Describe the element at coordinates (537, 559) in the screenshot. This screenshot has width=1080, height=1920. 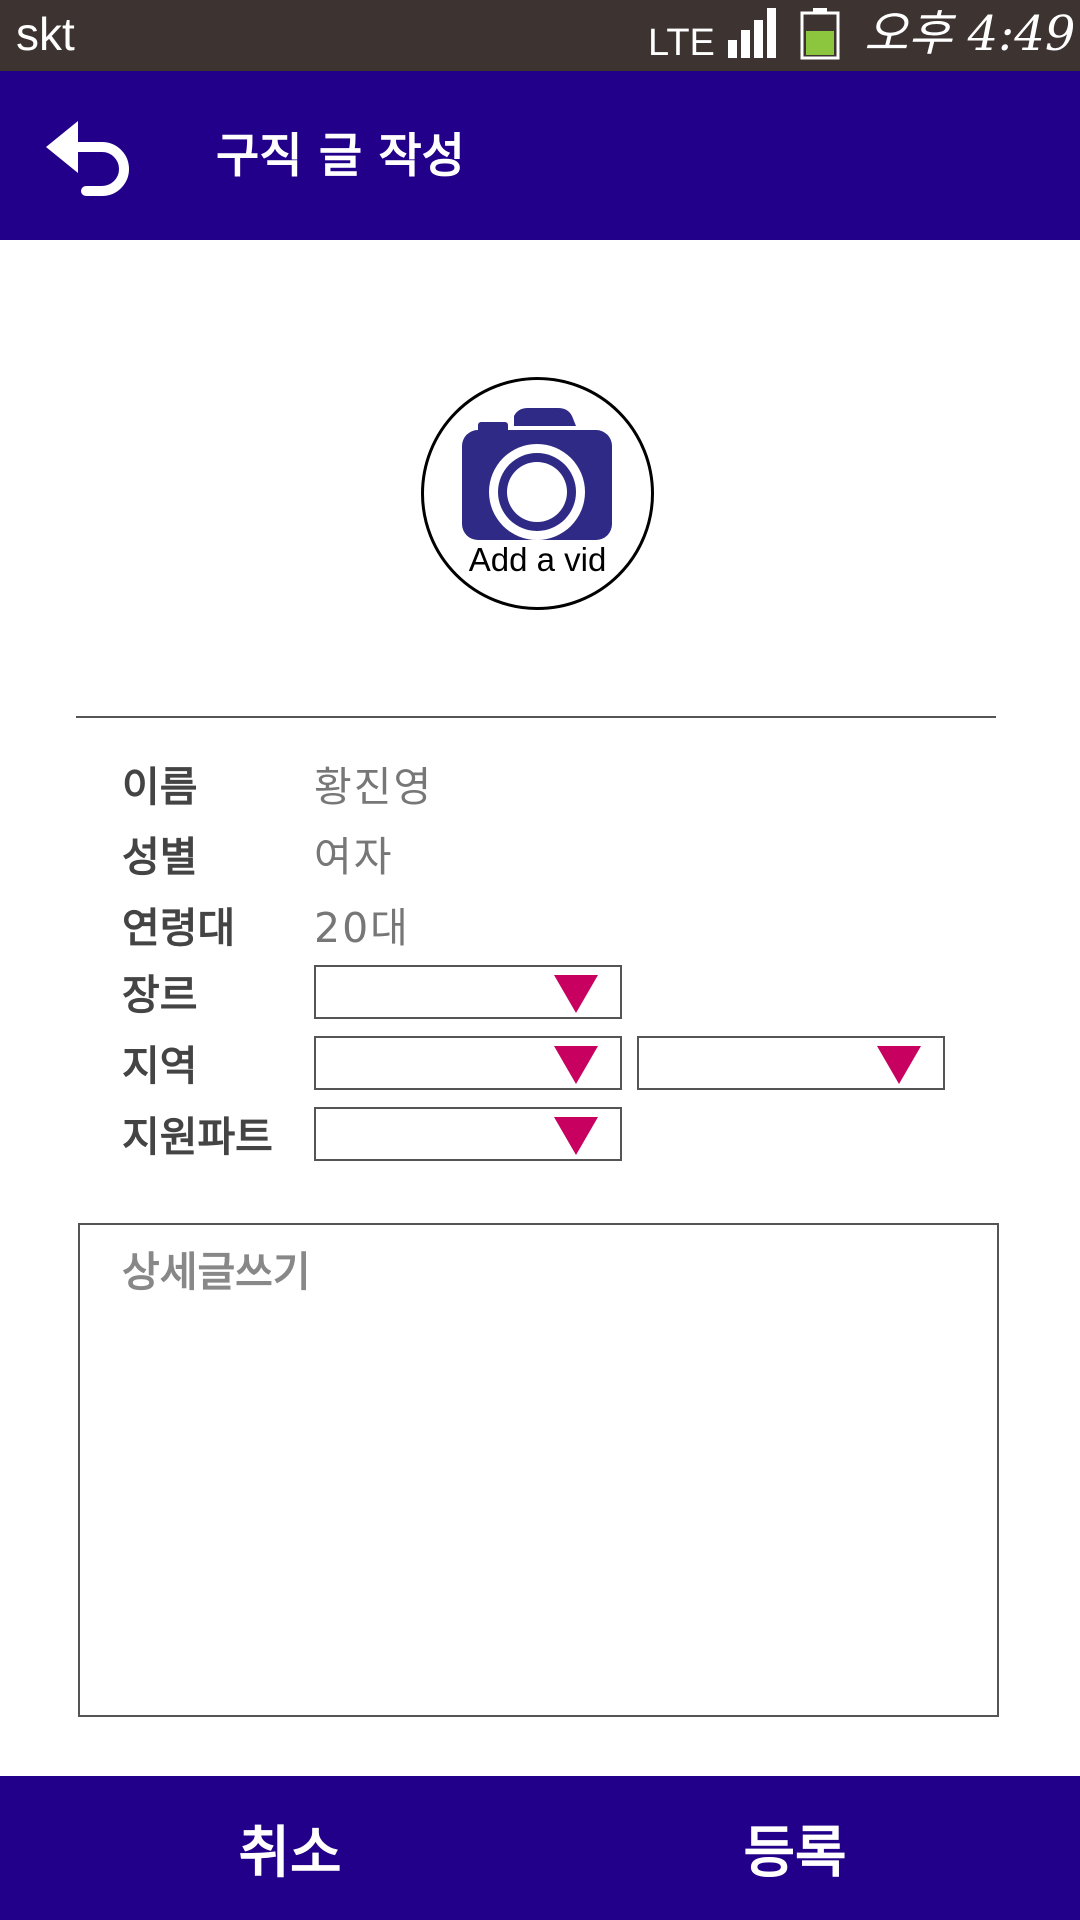
I see `add-video-label: Add a vid` at that location.